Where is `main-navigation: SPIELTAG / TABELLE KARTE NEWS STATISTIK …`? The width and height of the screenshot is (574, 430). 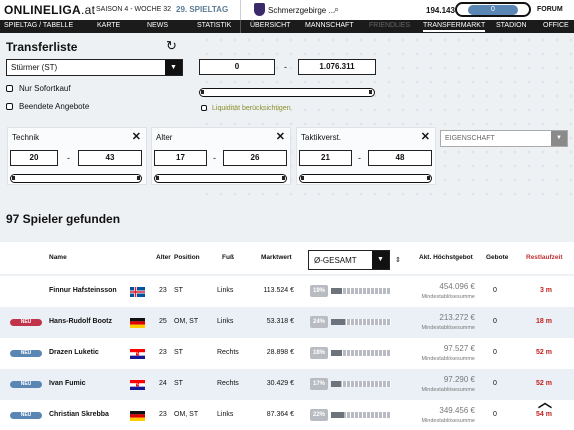
main-navigation: SPIELTAG / TABELLE KARTE NEWS STATISTIK … is located at coordinates (287, 26).